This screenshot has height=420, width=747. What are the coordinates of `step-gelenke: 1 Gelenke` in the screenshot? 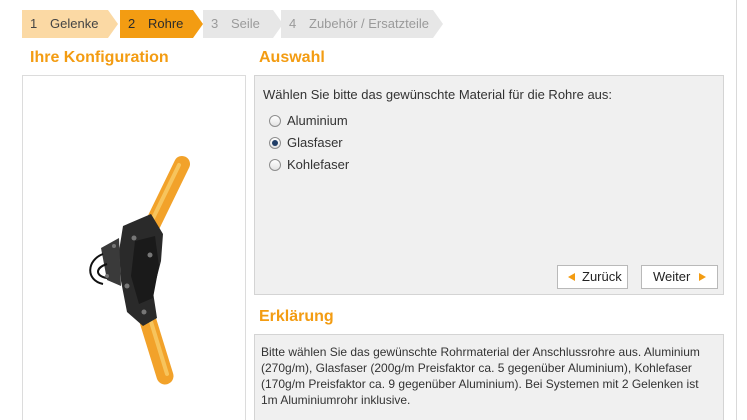 It's located at (70, 24).